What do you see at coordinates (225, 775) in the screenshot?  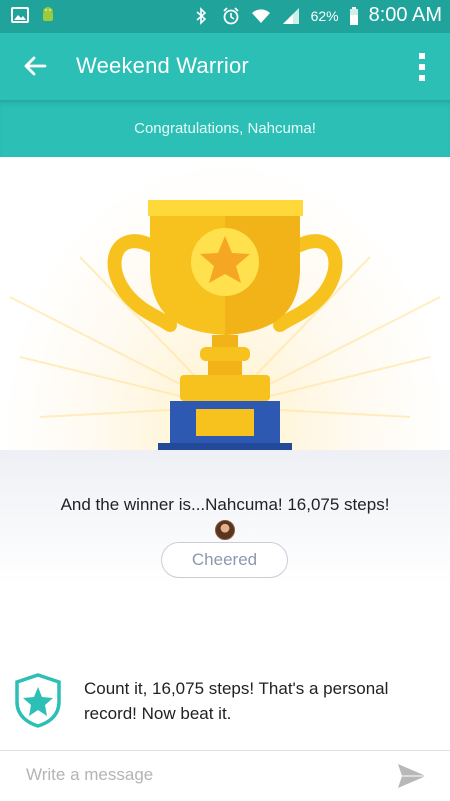 I see `message-bar: Write a message` at bounding box center [225, 775].